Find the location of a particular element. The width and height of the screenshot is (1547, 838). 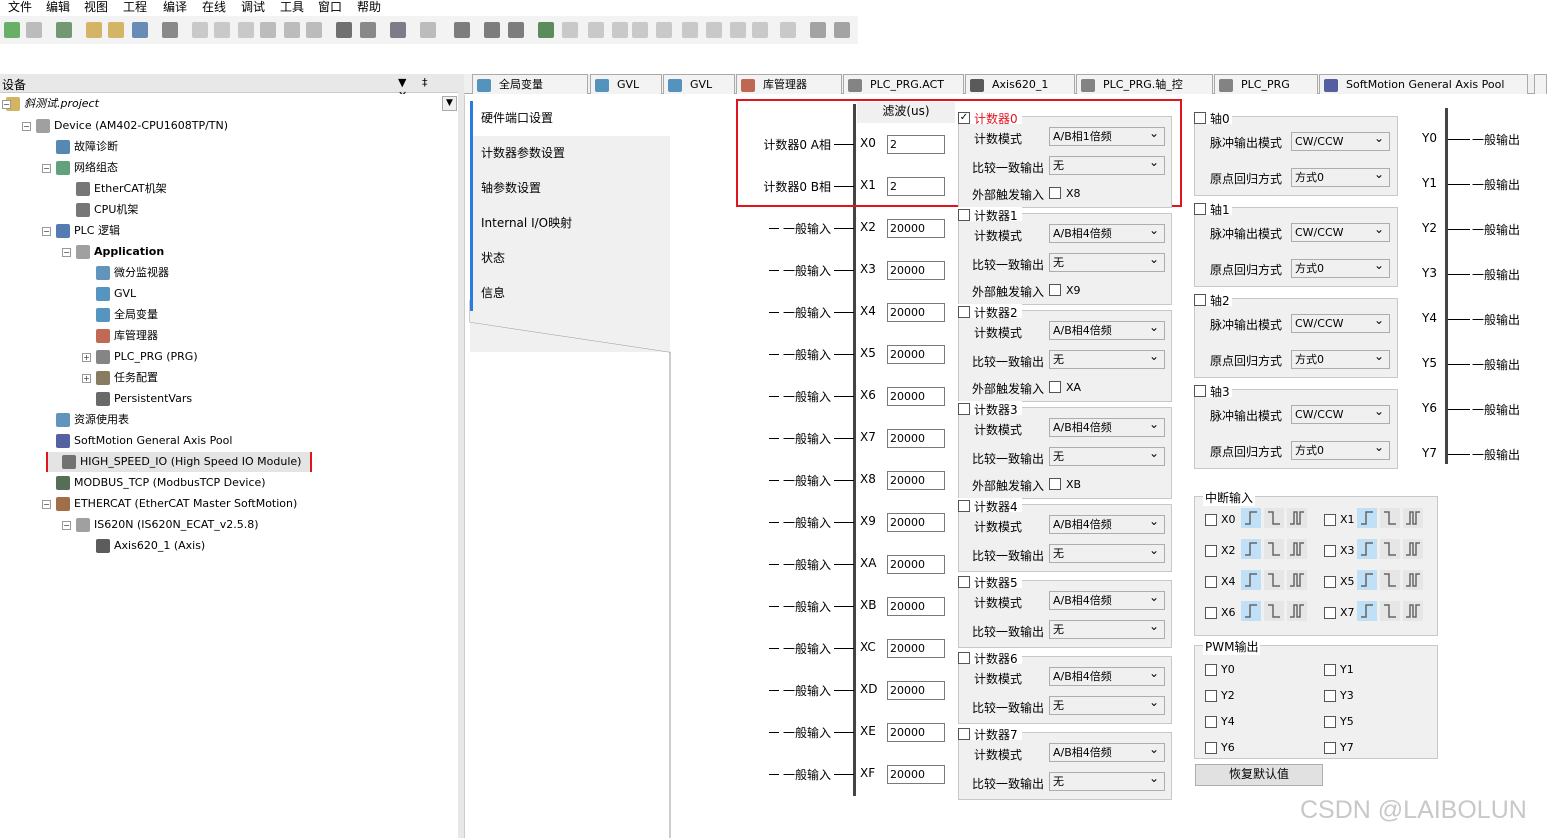

tree-node: SoftMotion General Axis Pool is located at coordinates (144, 441).